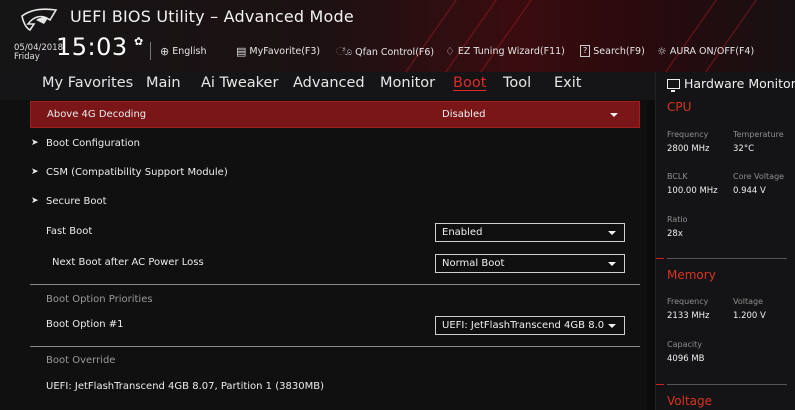  What do you see at coordinates (462, 232) in the screenshot?
I see `fast-boot-value: Enabled` at bounding box center [462, 232].